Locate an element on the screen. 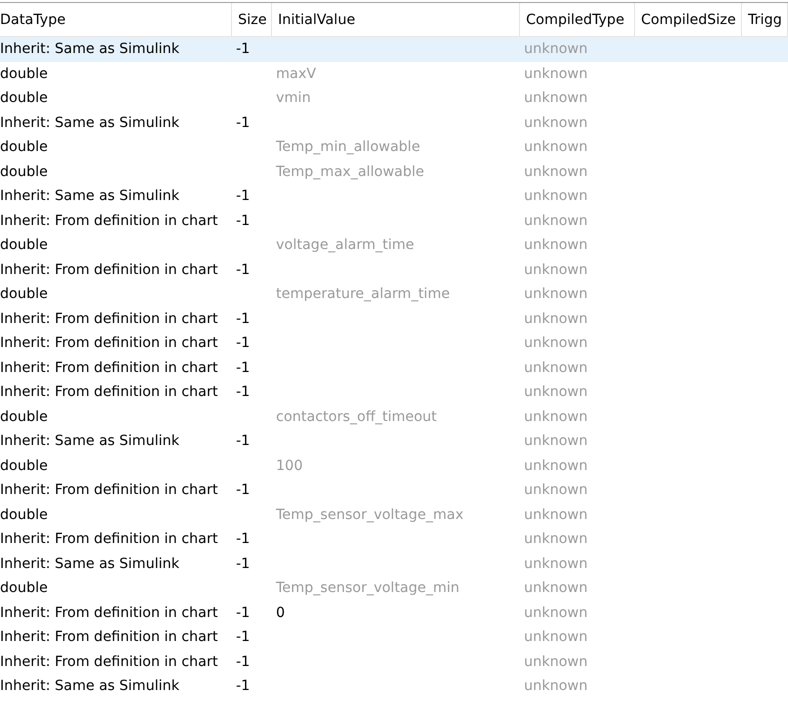 The height and width of the screenshot is (704, 788). table-row: double maxV unknown is located at coordinates (394, 74).